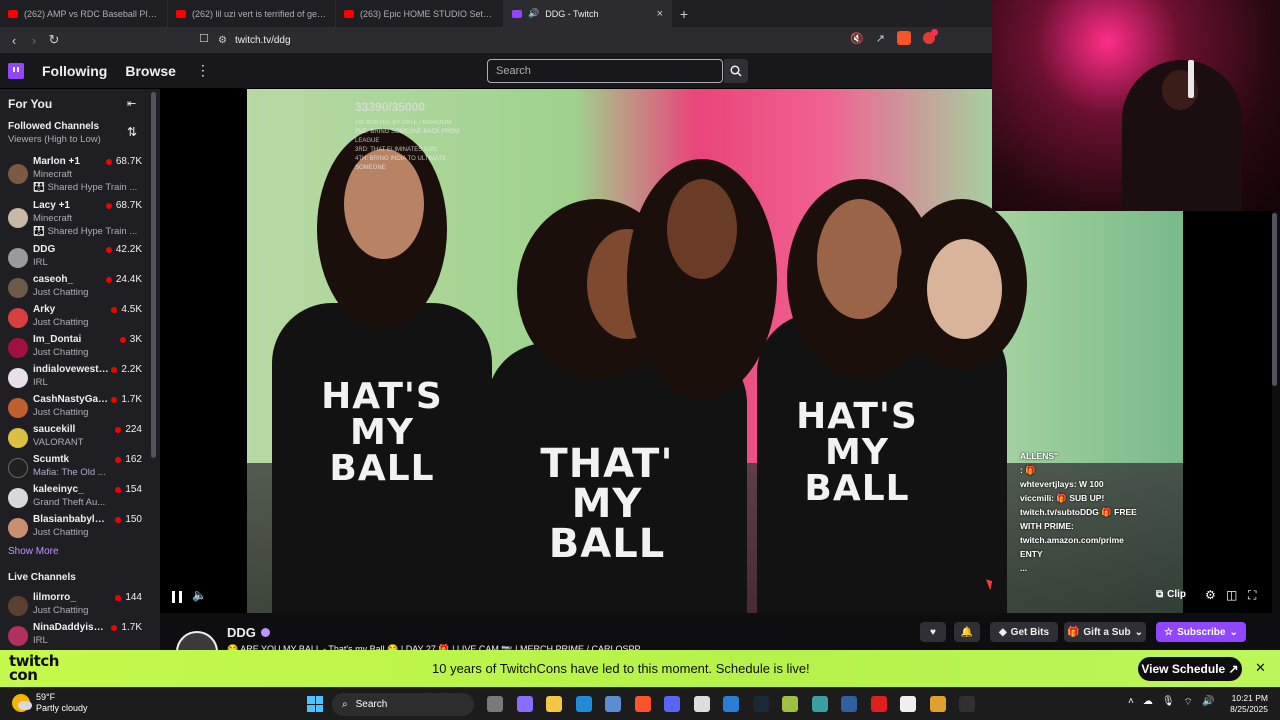 This screenshot has width=1280, height=720. Describe the element at coordinates (1191, 79) in the screenshot. I see `webcam-bottle` at that location.